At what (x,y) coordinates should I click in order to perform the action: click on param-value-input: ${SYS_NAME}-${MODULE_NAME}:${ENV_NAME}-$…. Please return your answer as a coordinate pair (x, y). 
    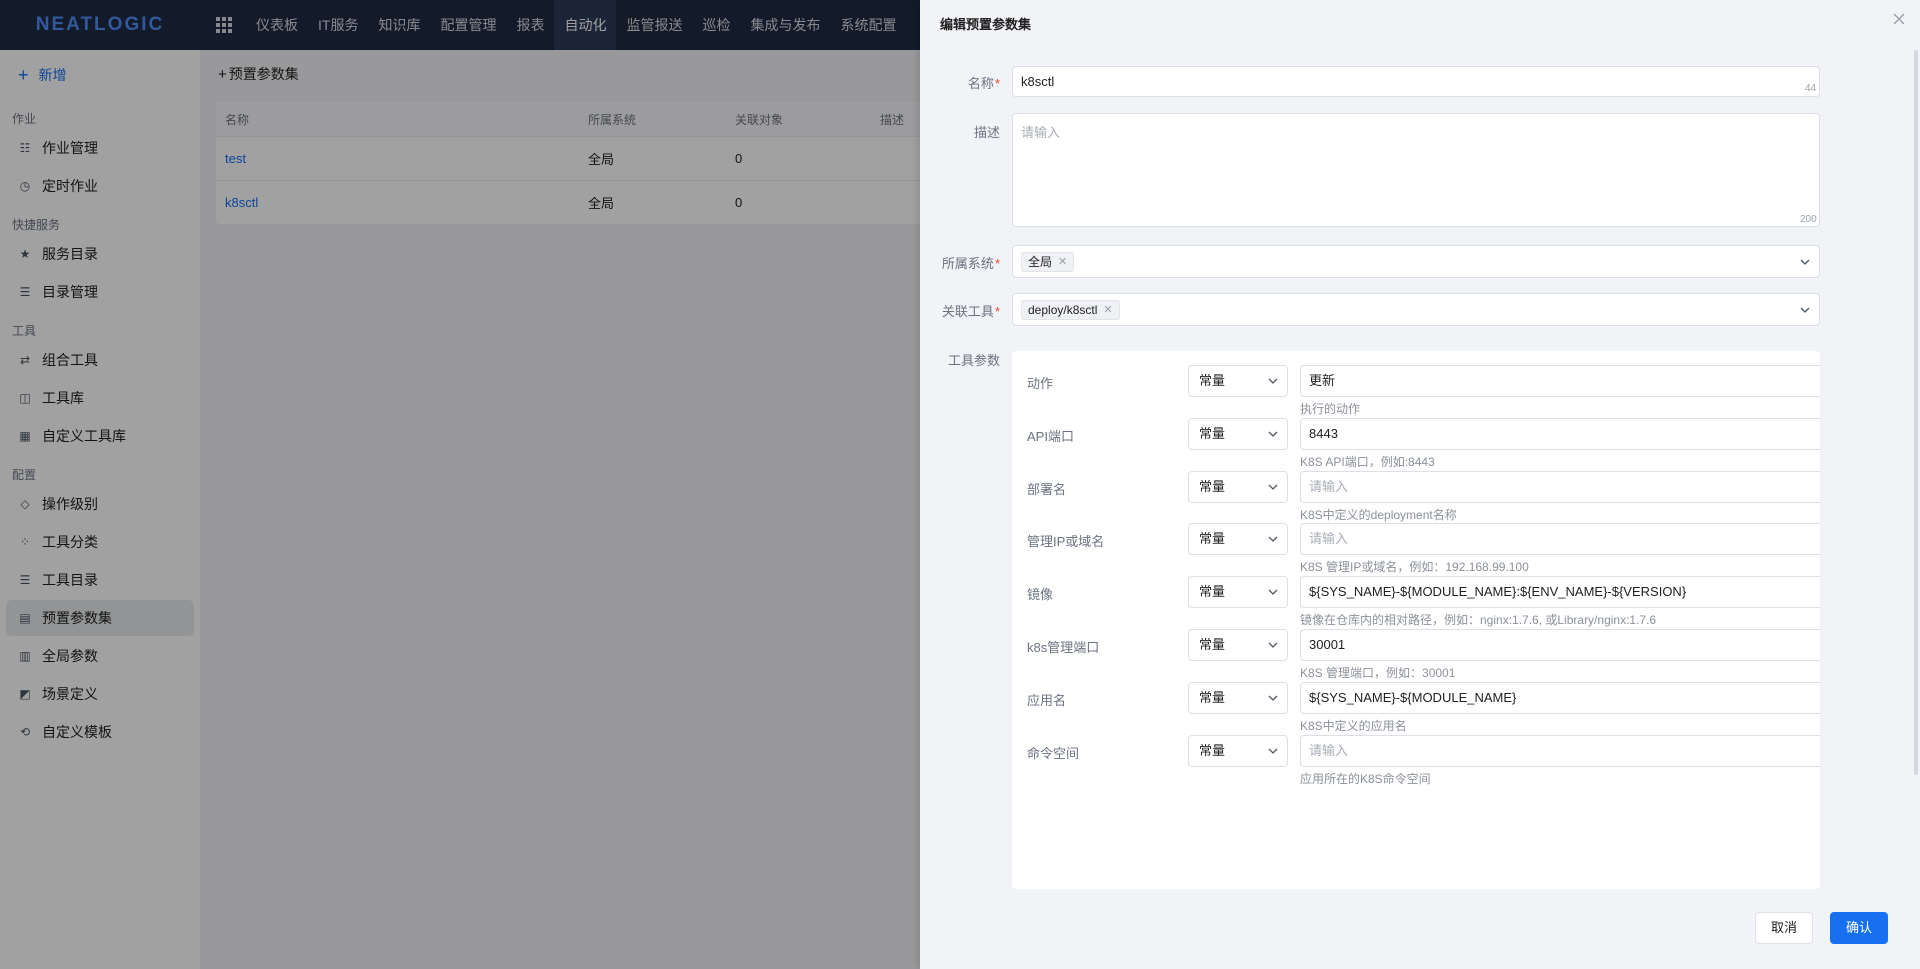
    Looking at the image, I should click on (1560, 592).